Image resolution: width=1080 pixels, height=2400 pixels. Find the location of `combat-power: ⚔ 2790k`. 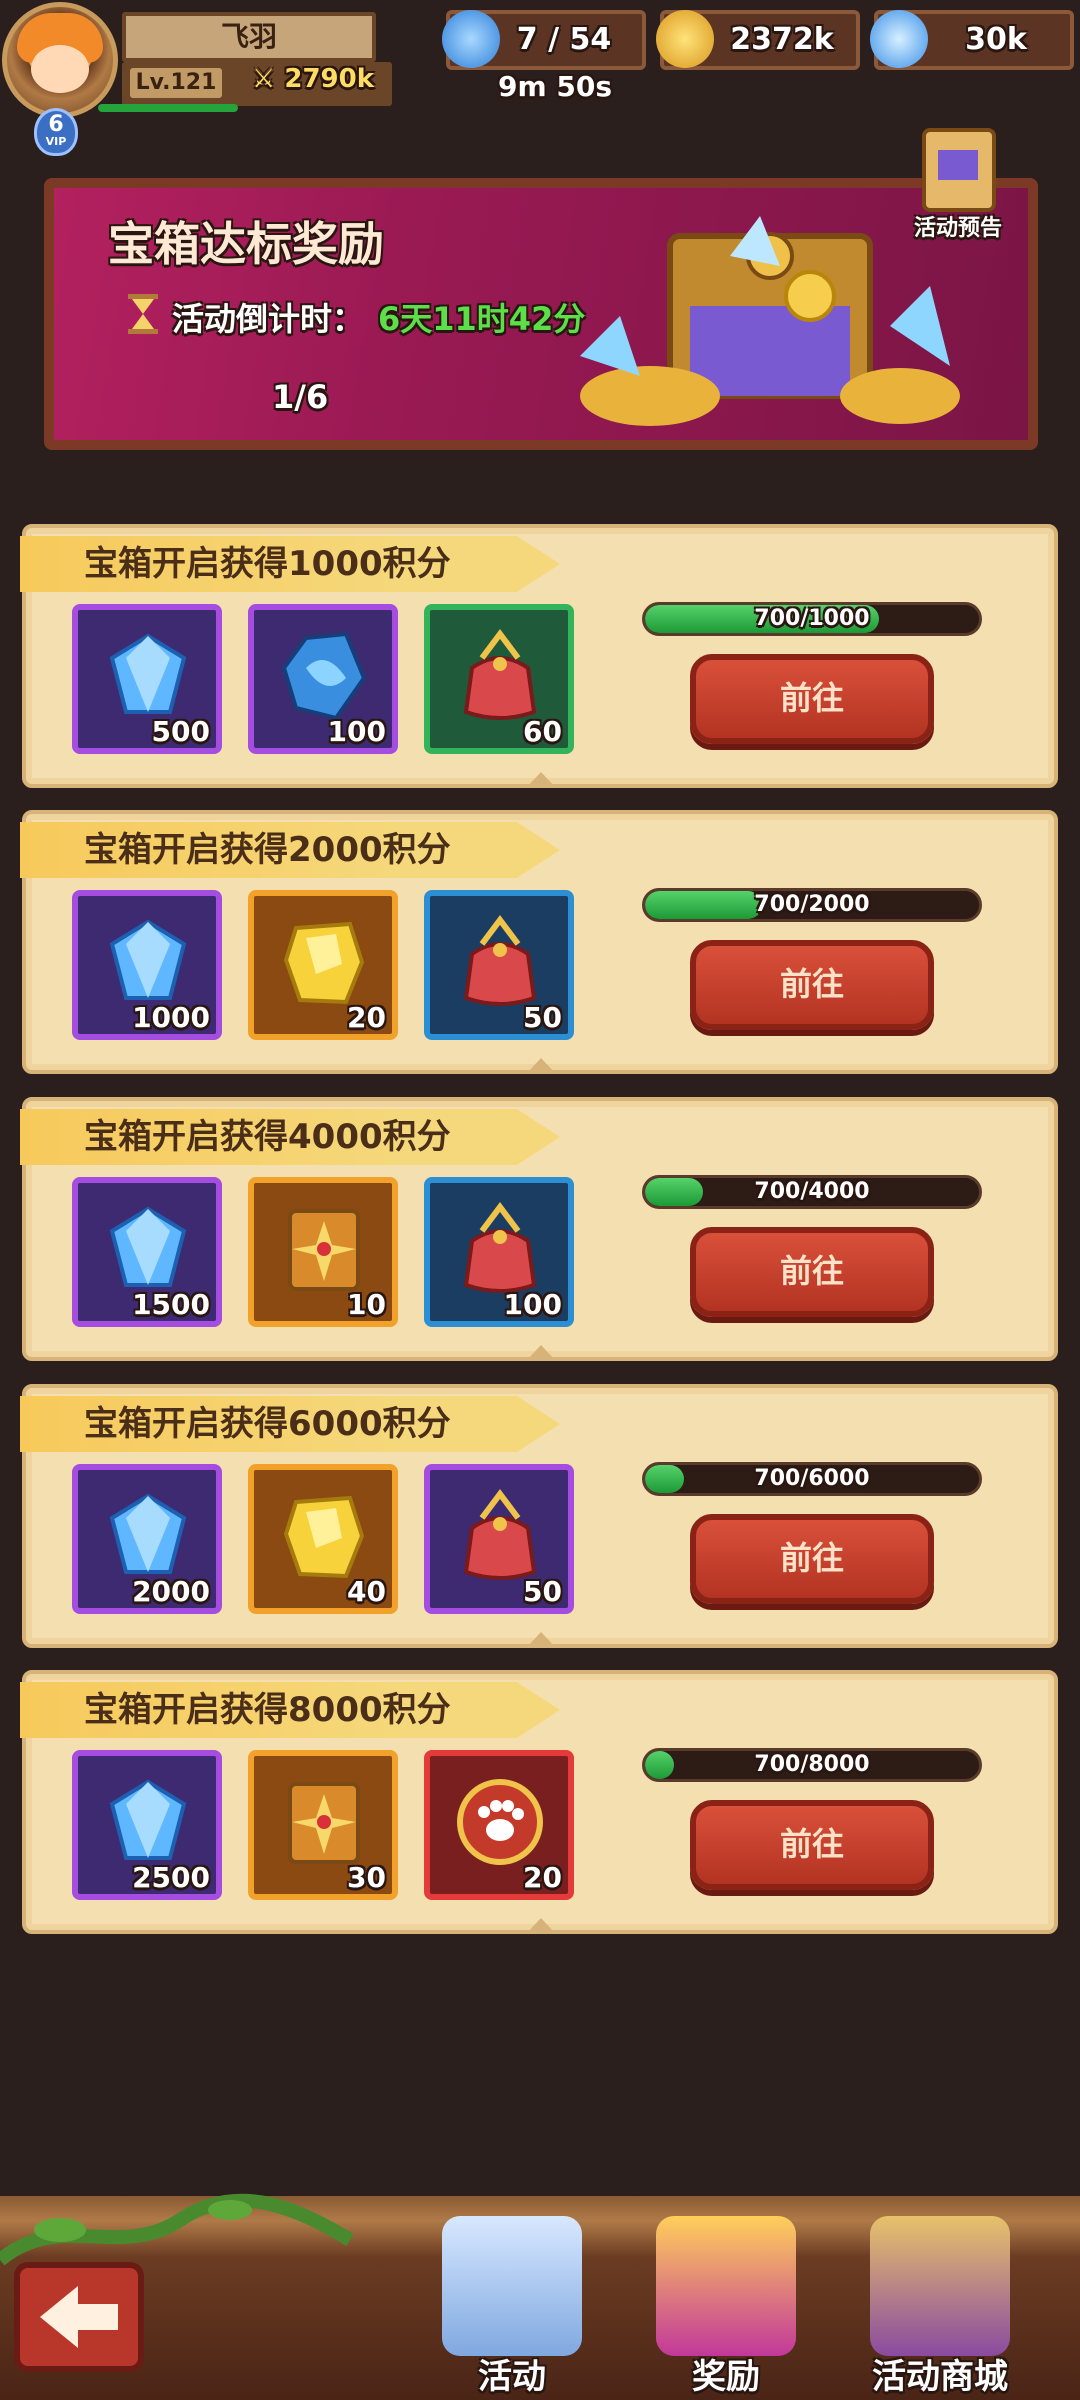

combat-power: ⚔ 2790k is located at coordinates (313, 79).